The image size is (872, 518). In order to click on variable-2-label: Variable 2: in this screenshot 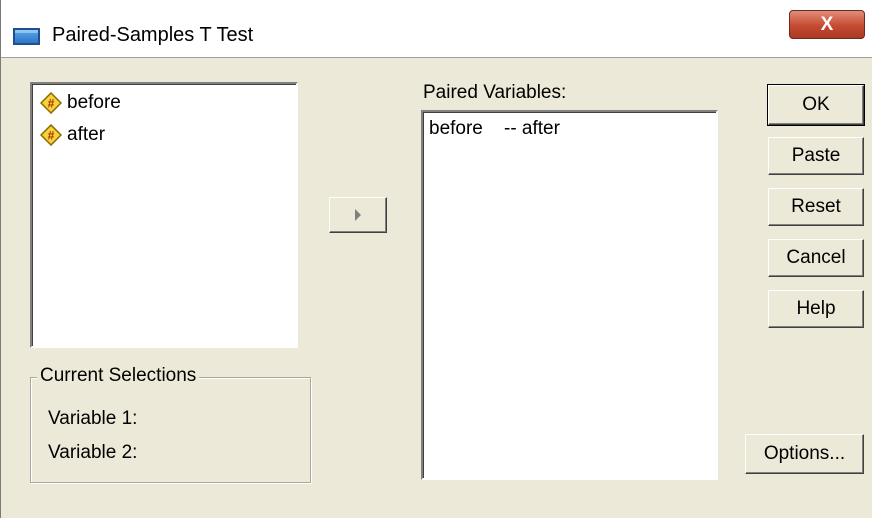, I will do `click(93, 452)`.